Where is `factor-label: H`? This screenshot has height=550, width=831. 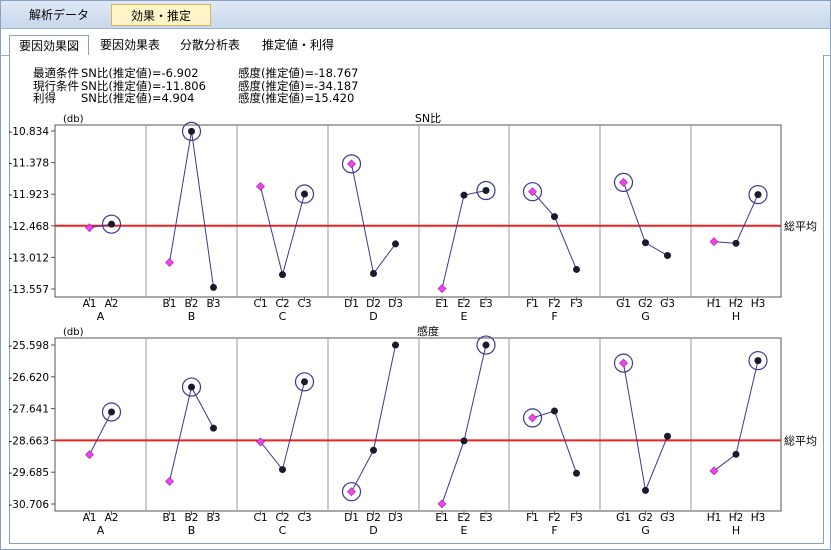
factor-label: H is located at coordinates (736, 316).